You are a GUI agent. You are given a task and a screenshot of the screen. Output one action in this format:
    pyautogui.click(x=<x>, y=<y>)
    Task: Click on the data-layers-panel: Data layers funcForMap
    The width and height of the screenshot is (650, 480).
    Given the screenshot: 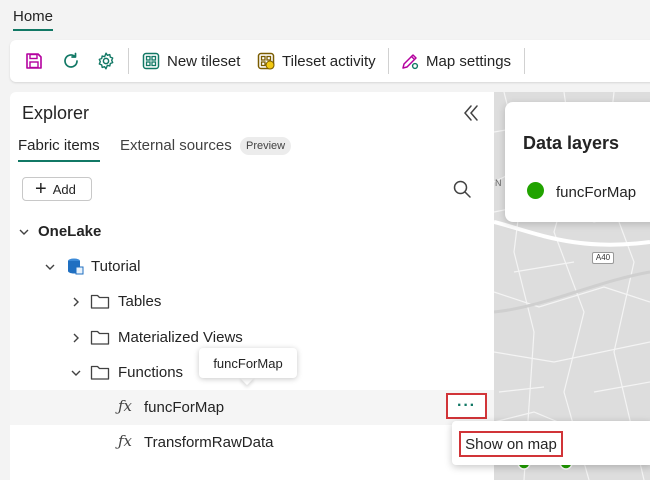 What is the action you would take?
    pyautogui.click(x=577, y=162)
    